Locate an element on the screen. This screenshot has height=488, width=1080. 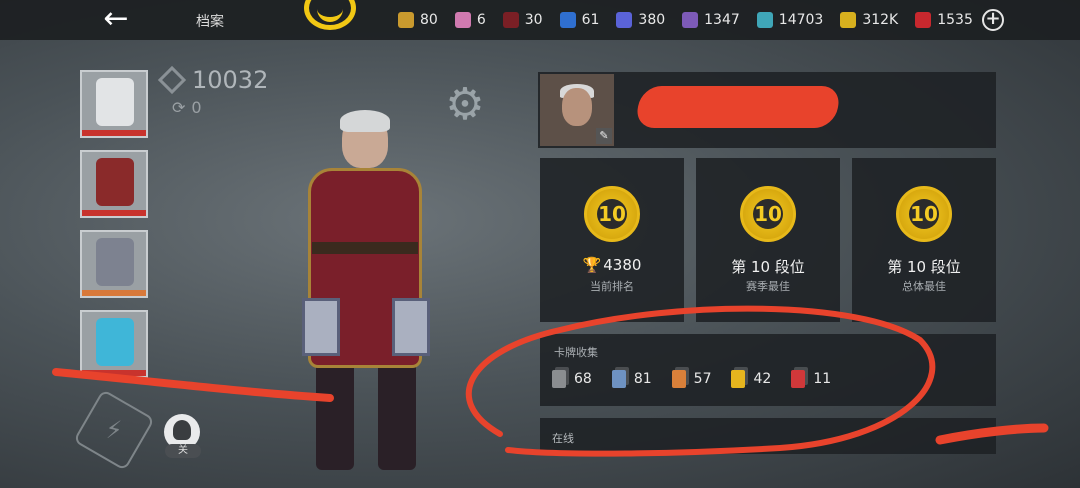
hammer-icon is located at coordinates (115, 262).